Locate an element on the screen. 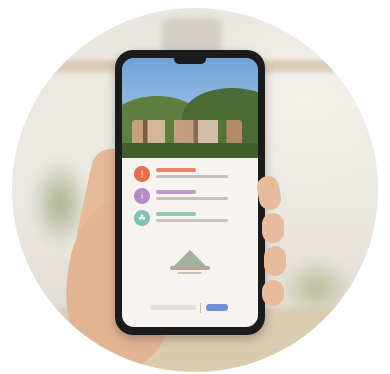 The image size is (390, 374). mountain-logo-shape is located at coordinates (190, 258).